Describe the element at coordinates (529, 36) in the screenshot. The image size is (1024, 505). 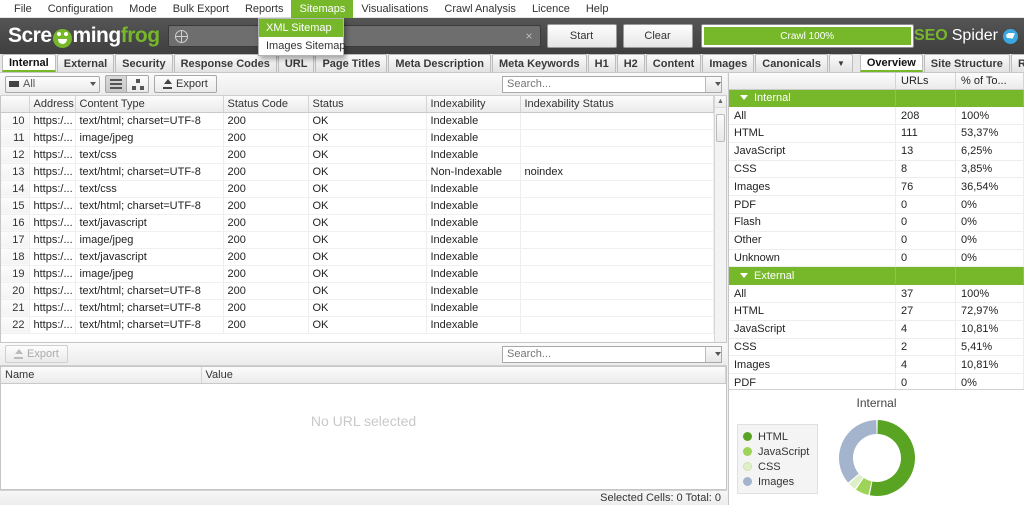
I see `clear-url-icon: ×` at that location.